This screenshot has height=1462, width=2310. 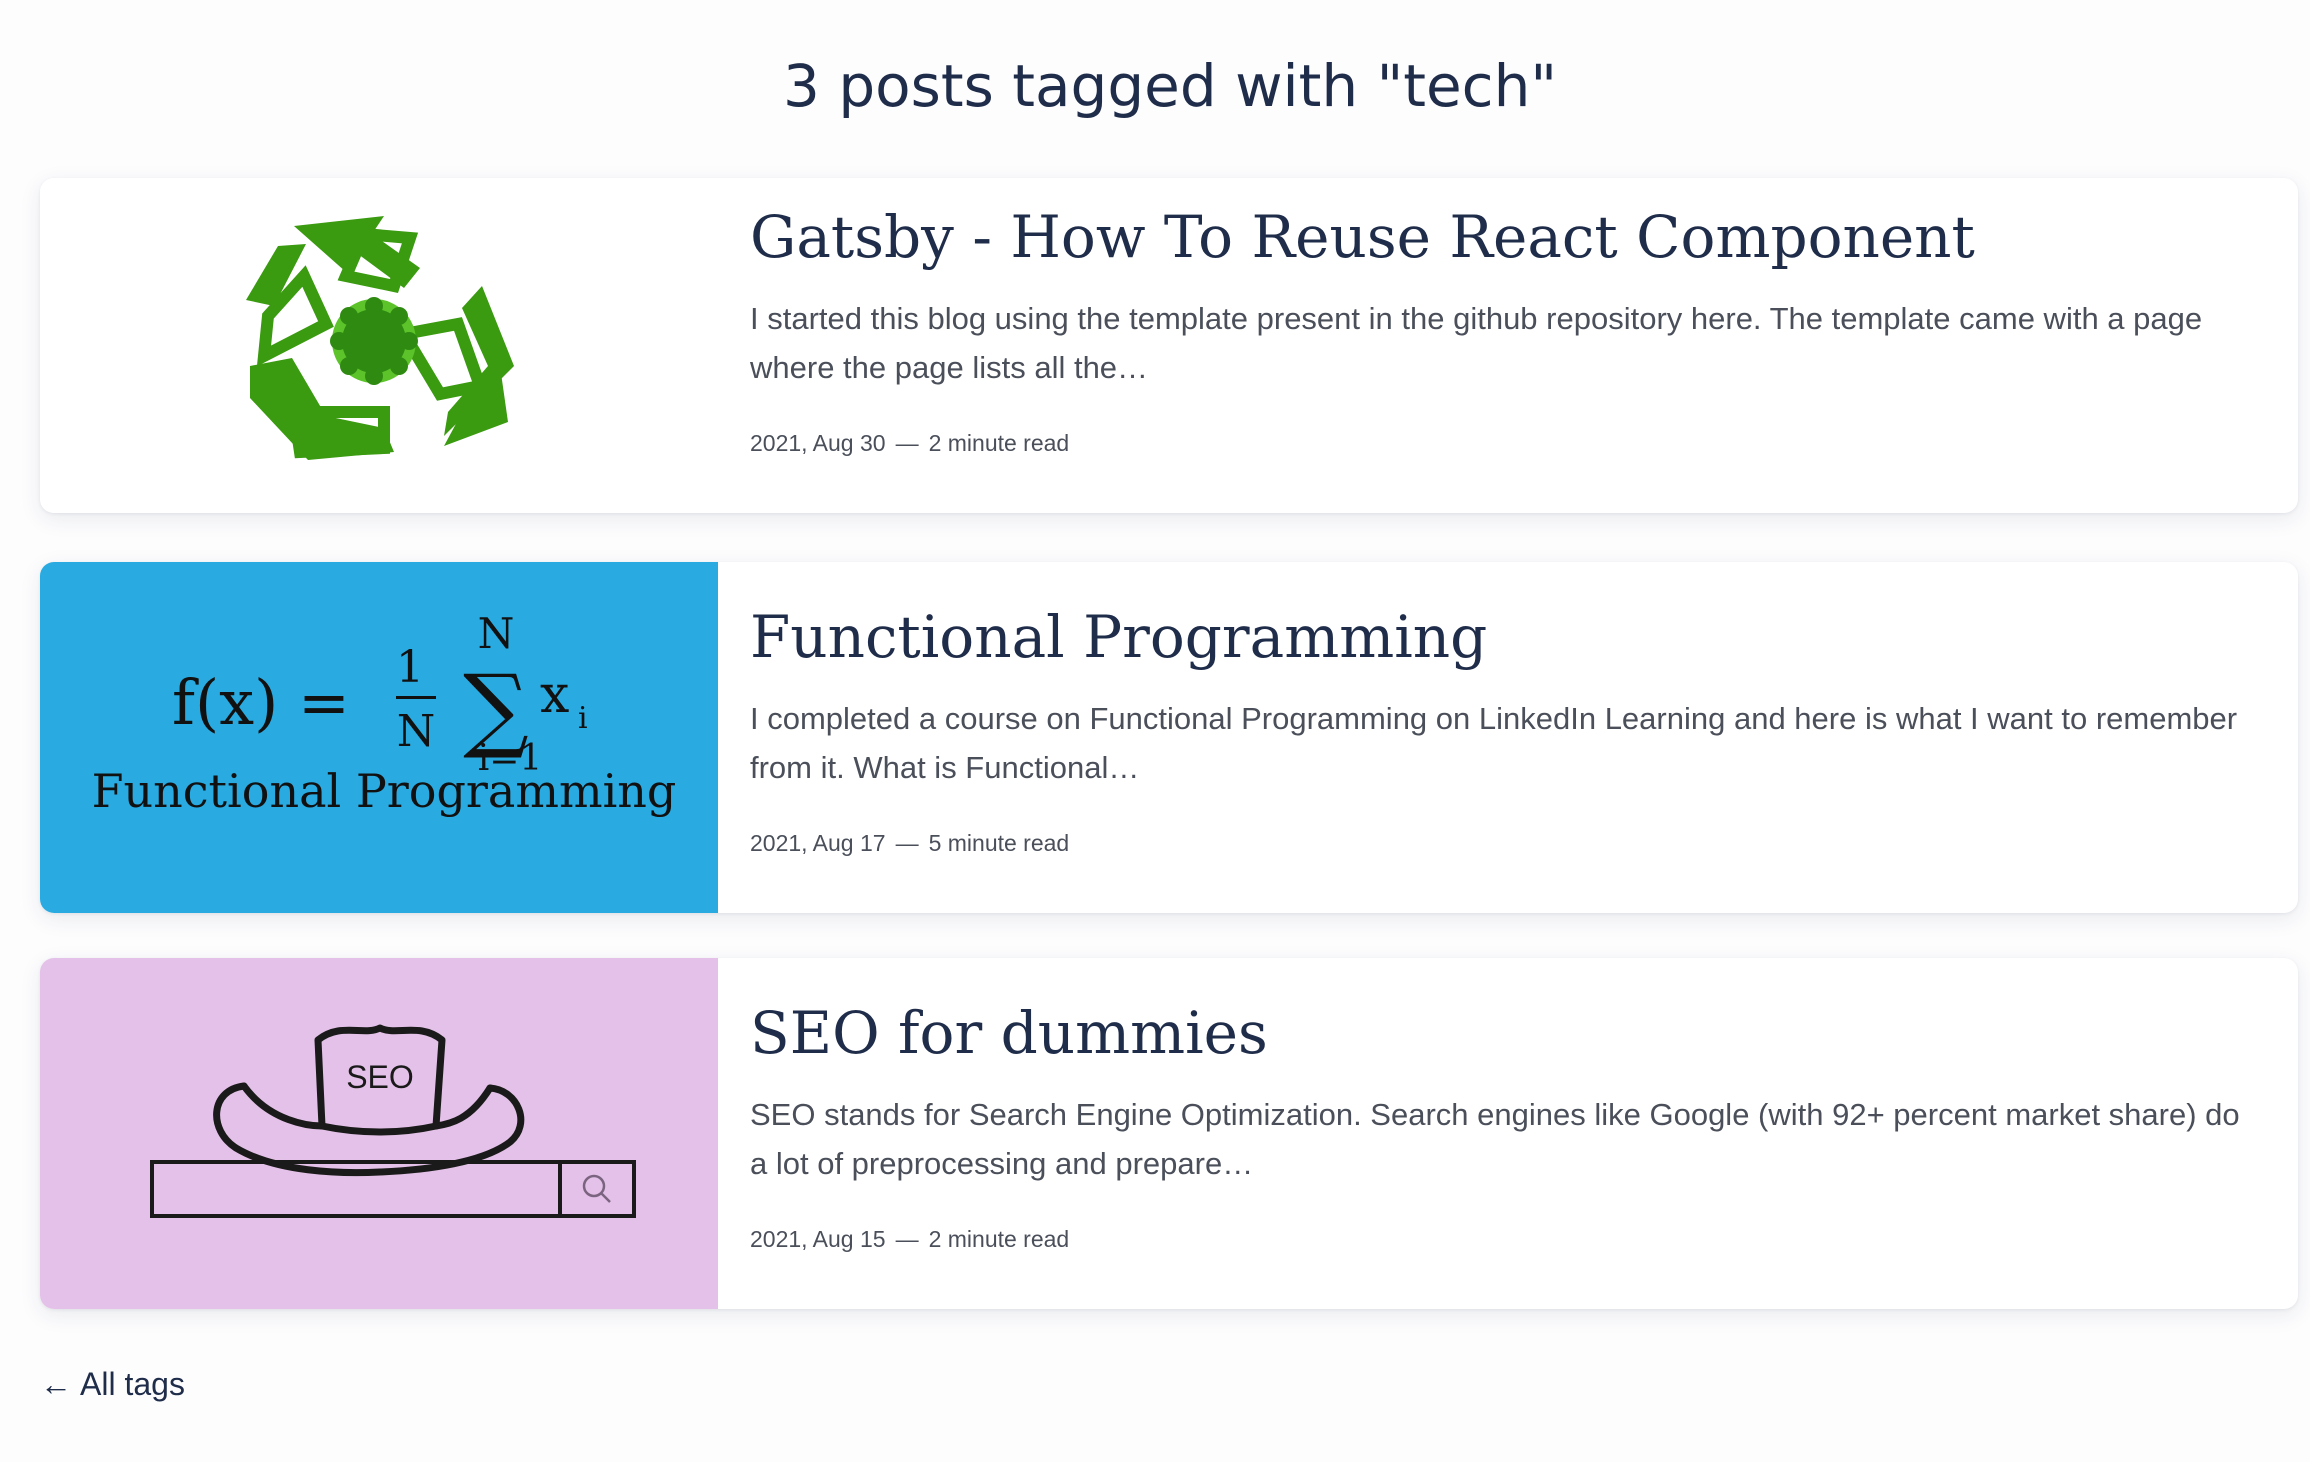 I want to click on post-thumbnail, so click(x=379, y=345).